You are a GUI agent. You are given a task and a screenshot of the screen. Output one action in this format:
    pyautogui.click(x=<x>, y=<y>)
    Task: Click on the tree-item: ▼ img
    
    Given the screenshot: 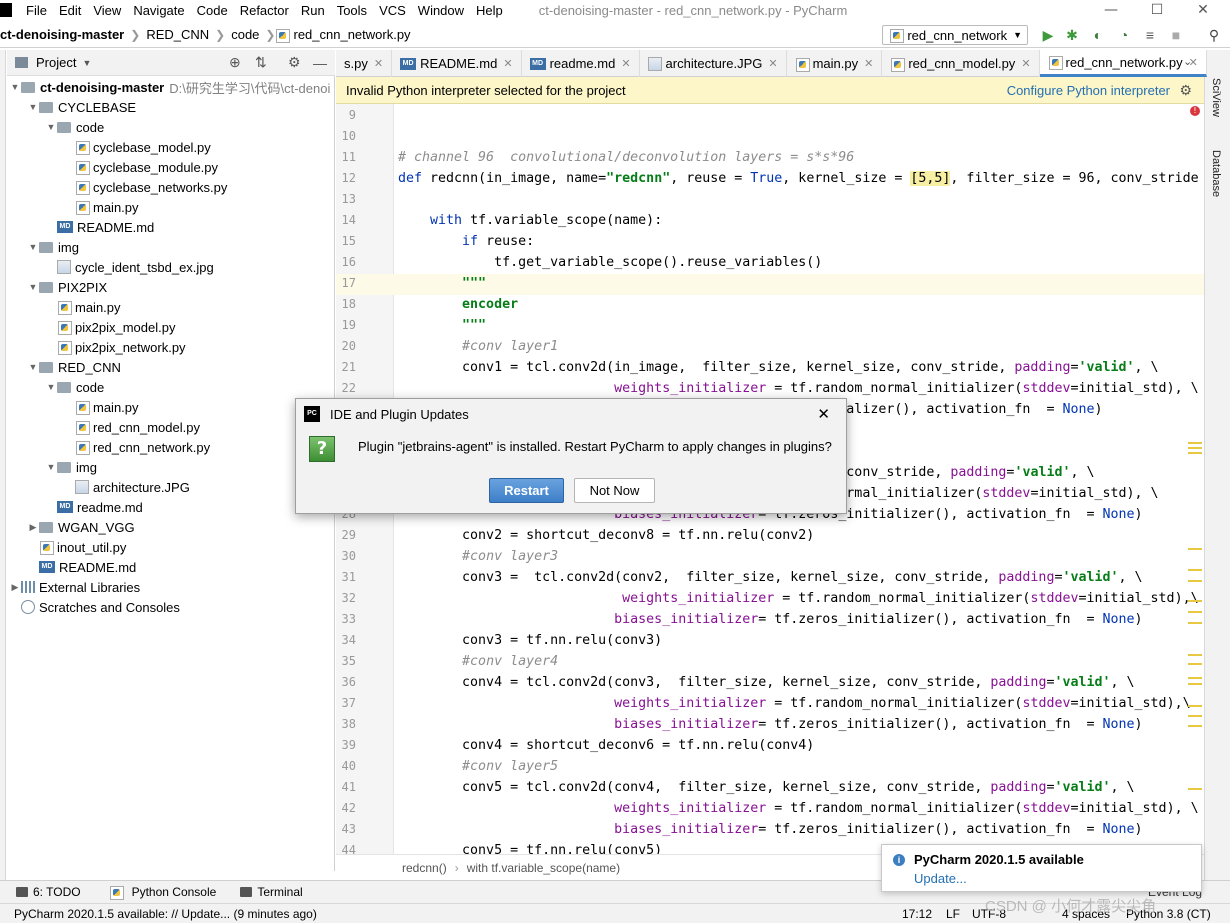 What is the action you would take?
    pyautogui.click(x=71, y=467)
    